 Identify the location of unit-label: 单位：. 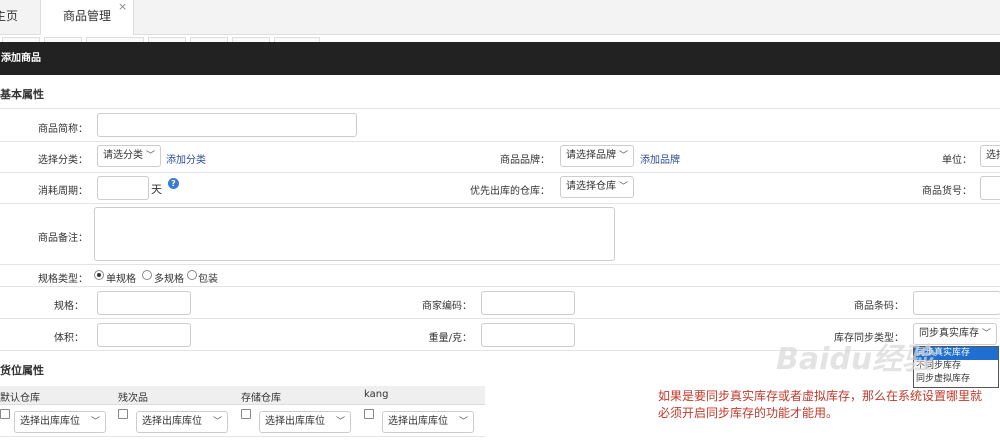
(957, 160).